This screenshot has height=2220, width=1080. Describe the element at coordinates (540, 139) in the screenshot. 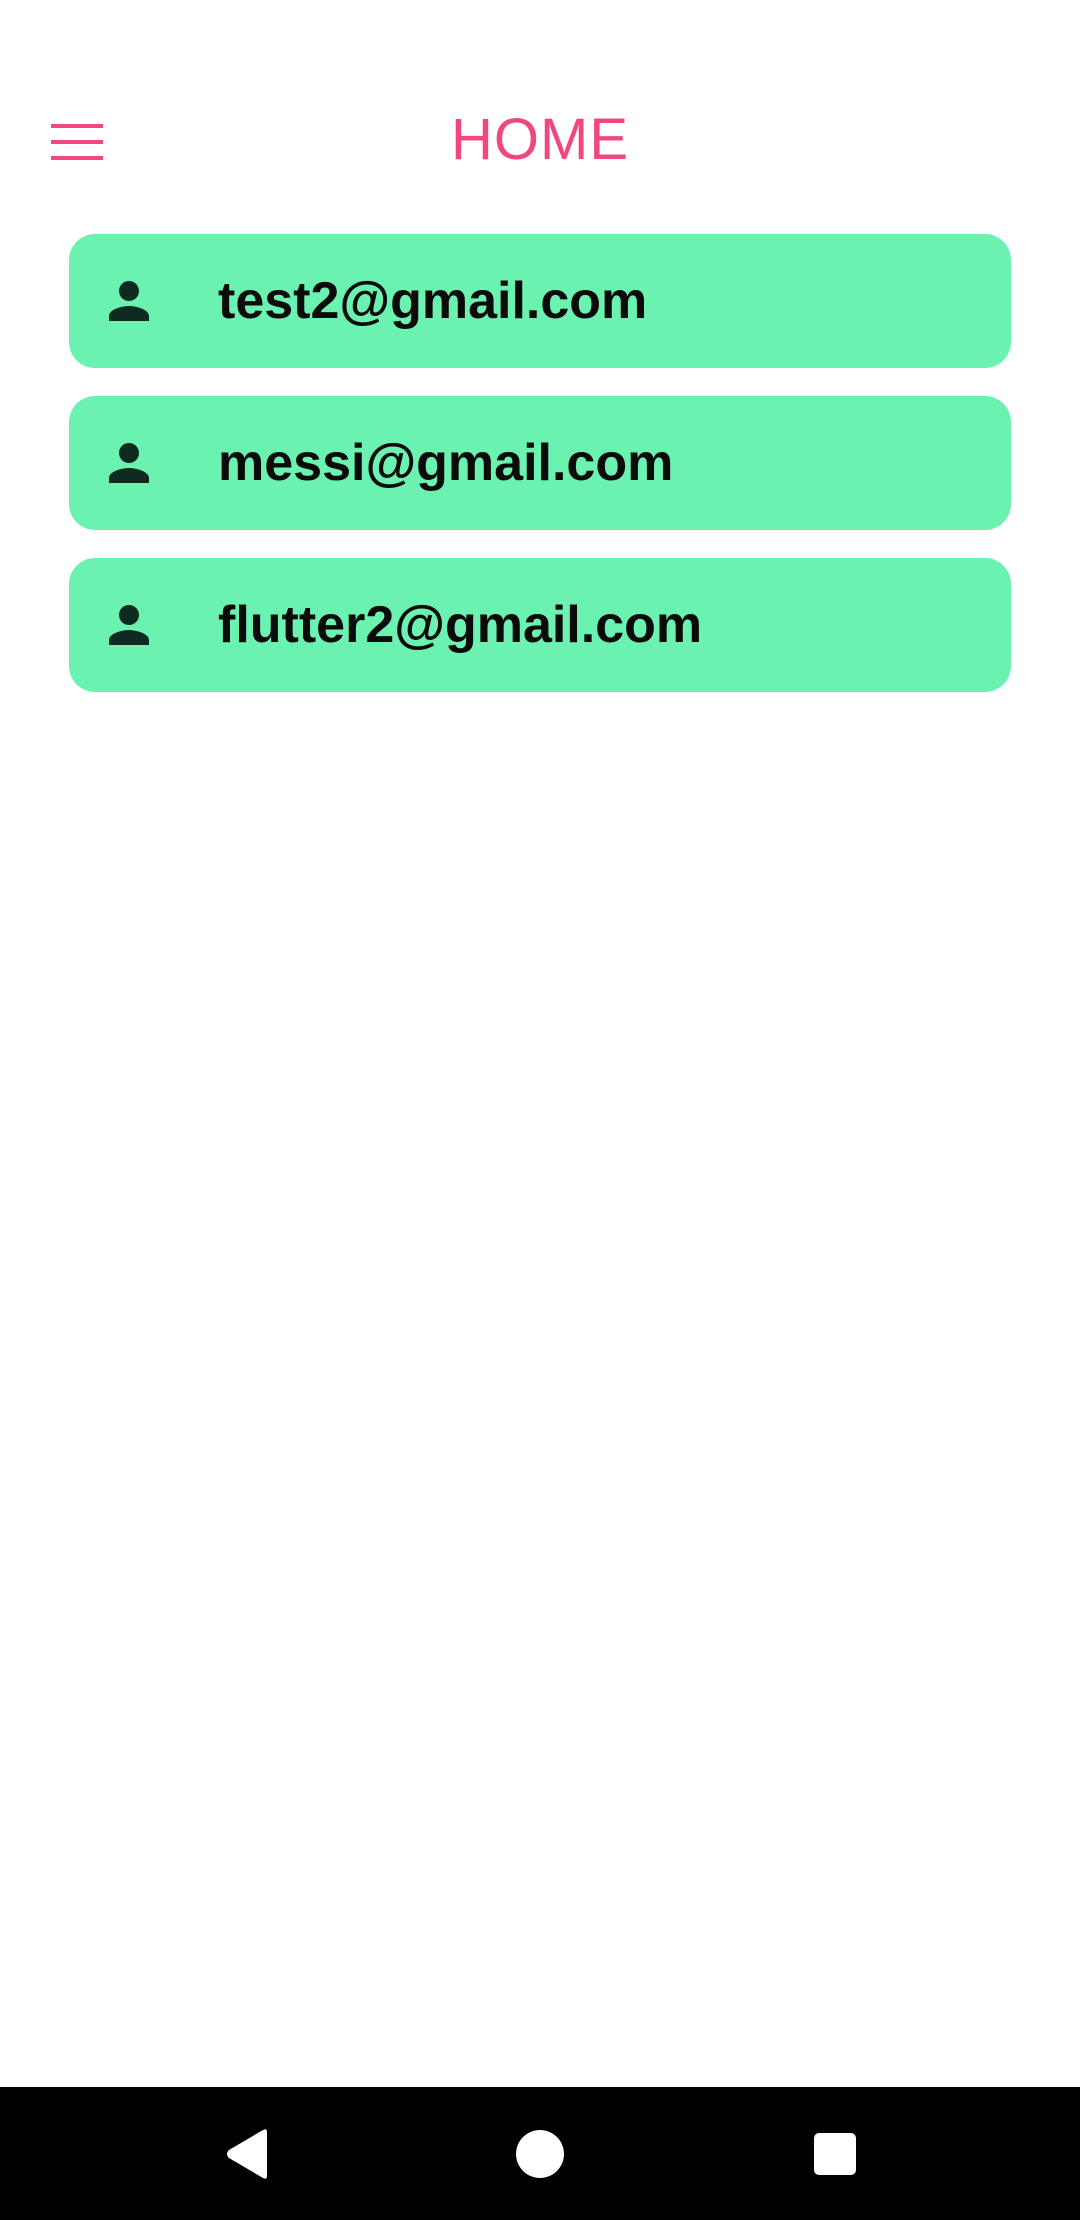

I see `page-title: HOME` at that location.